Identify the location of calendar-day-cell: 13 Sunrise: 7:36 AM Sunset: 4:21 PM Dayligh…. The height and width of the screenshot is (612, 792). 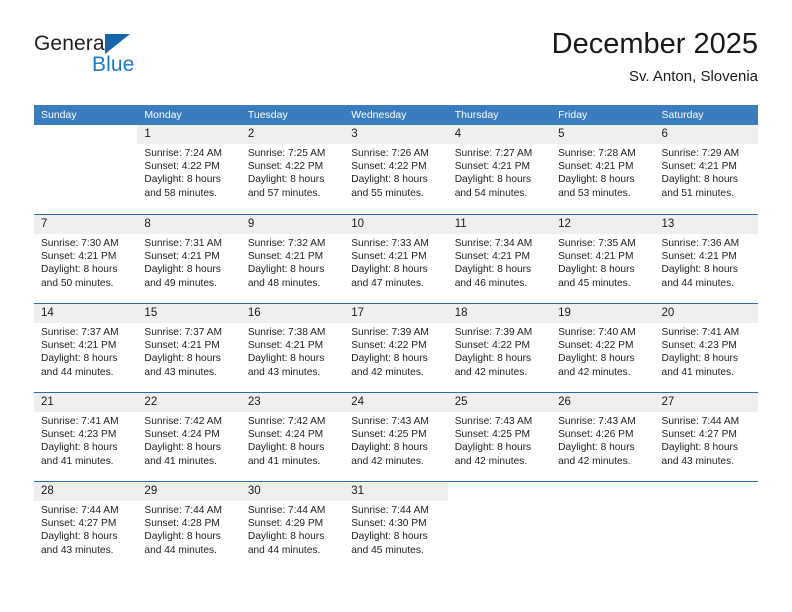
(706, 259).